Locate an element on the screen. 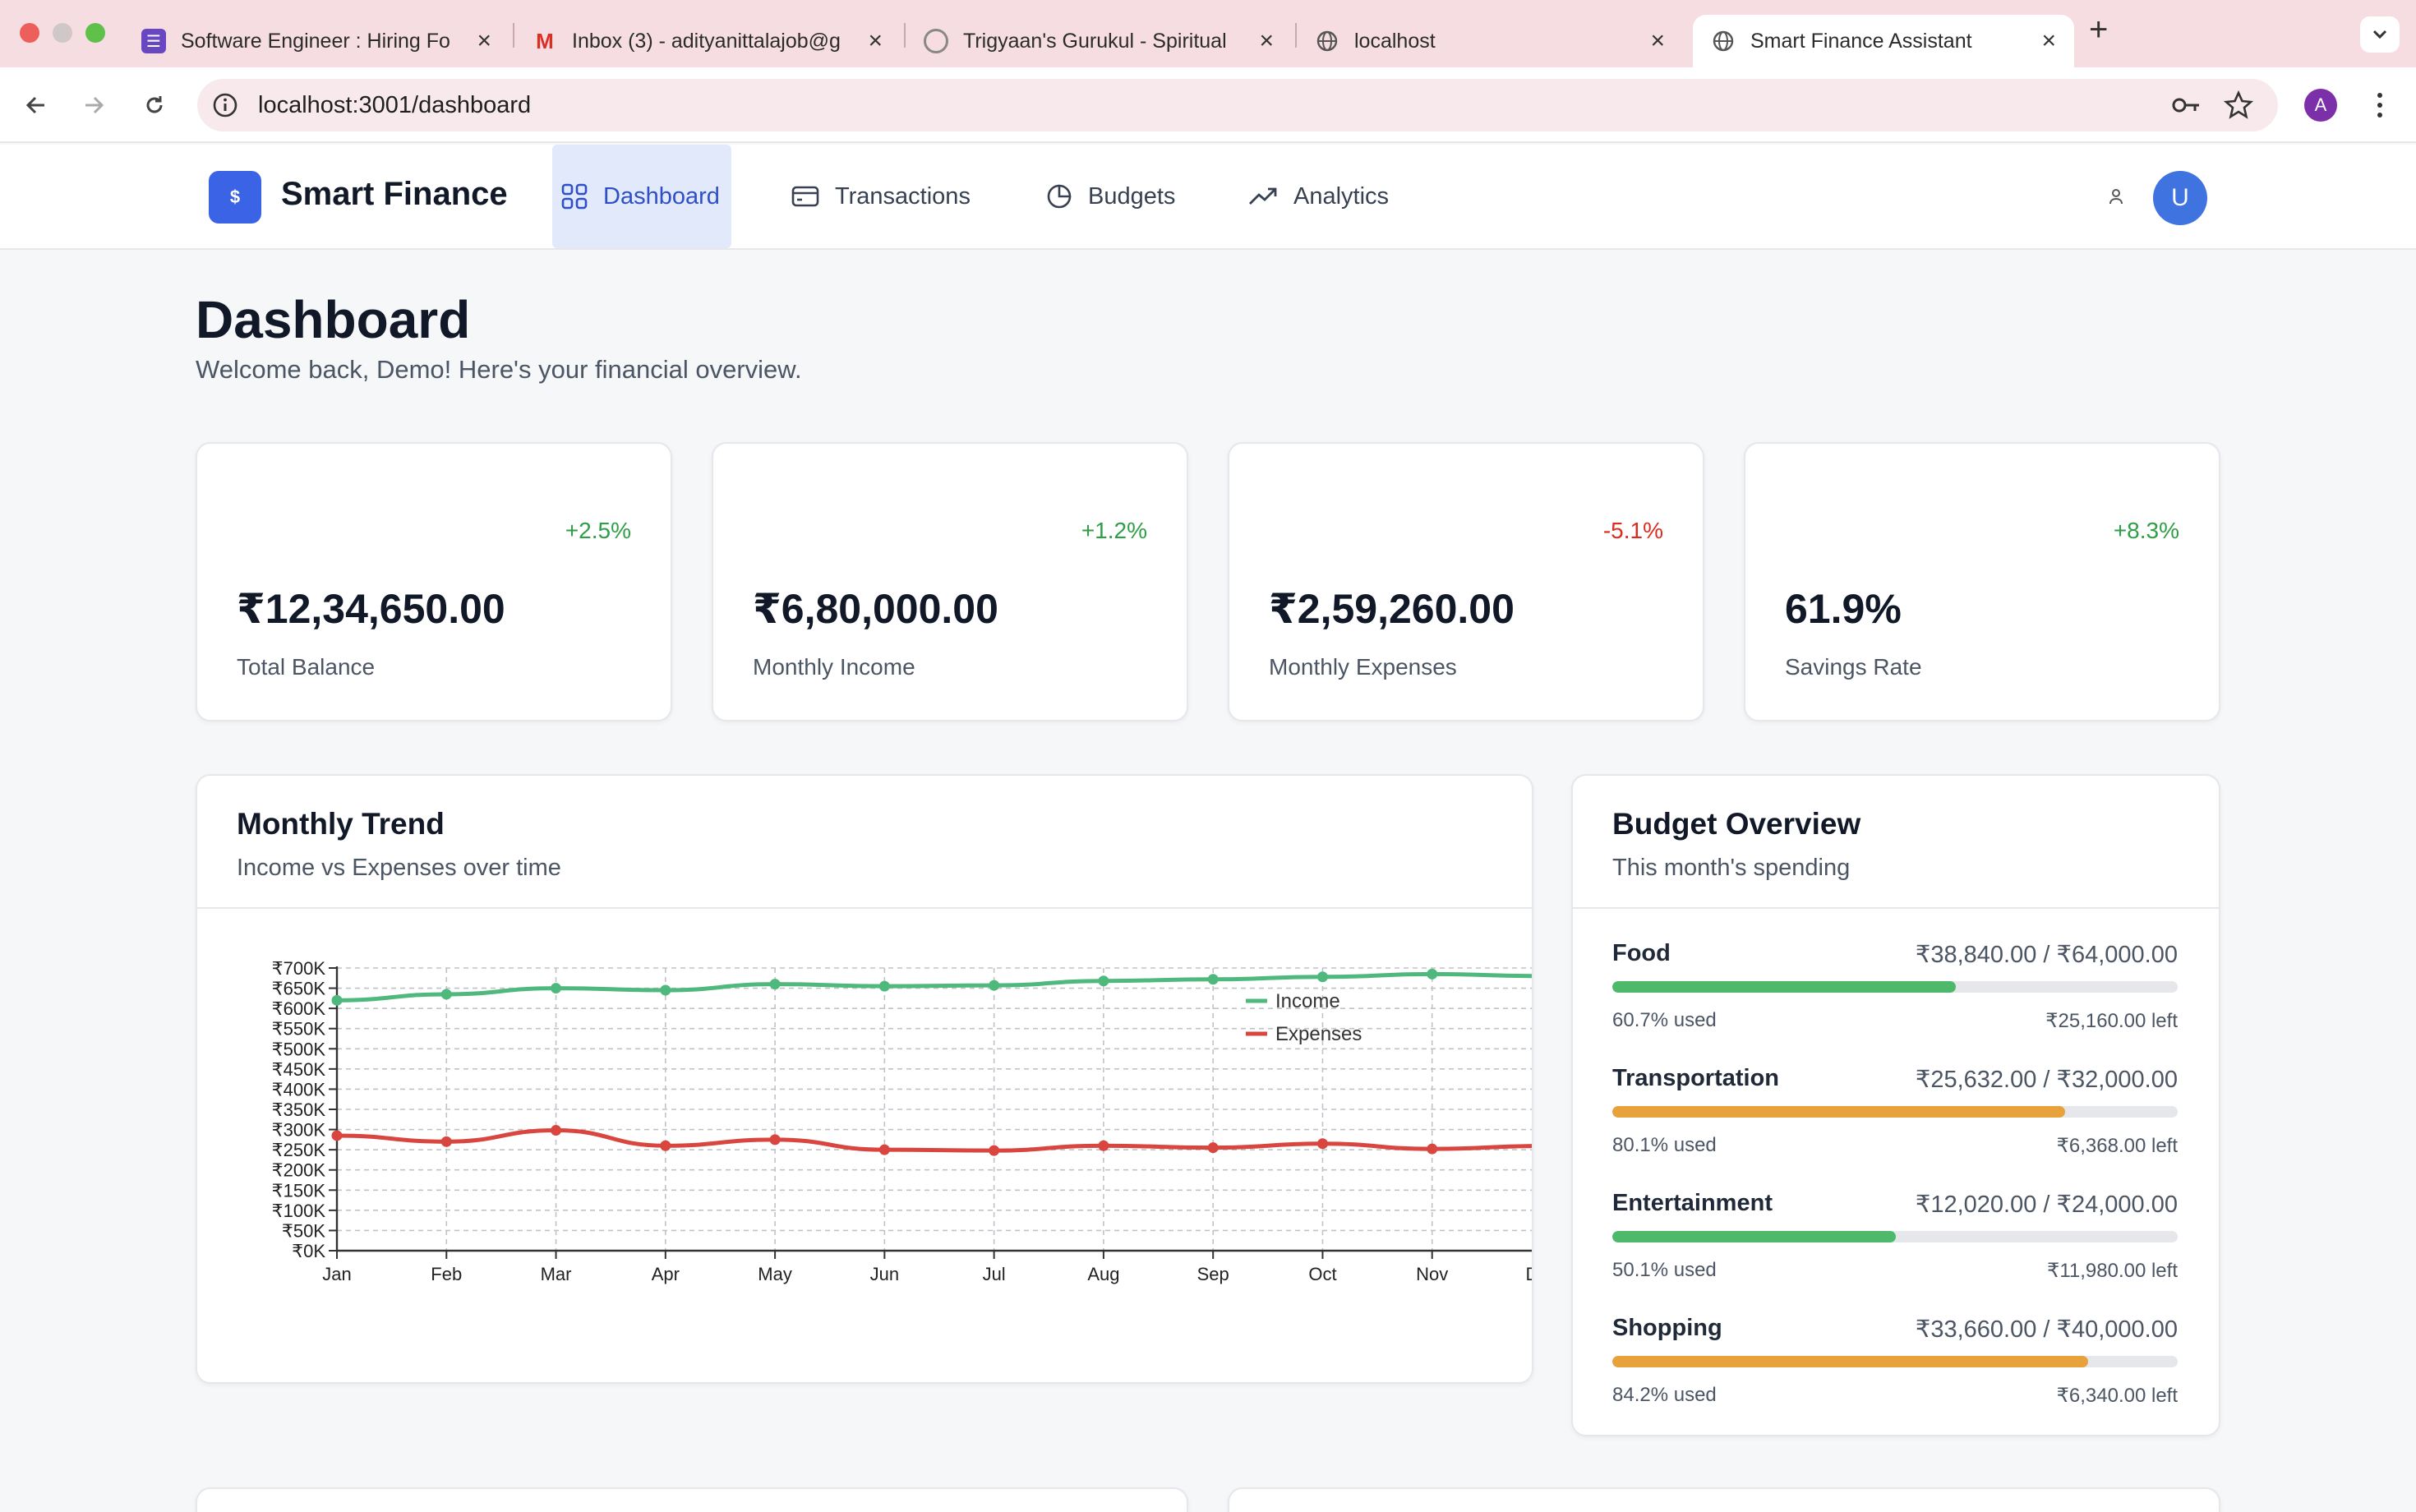  trending-up-icon is located at coordinates (1263, 196).